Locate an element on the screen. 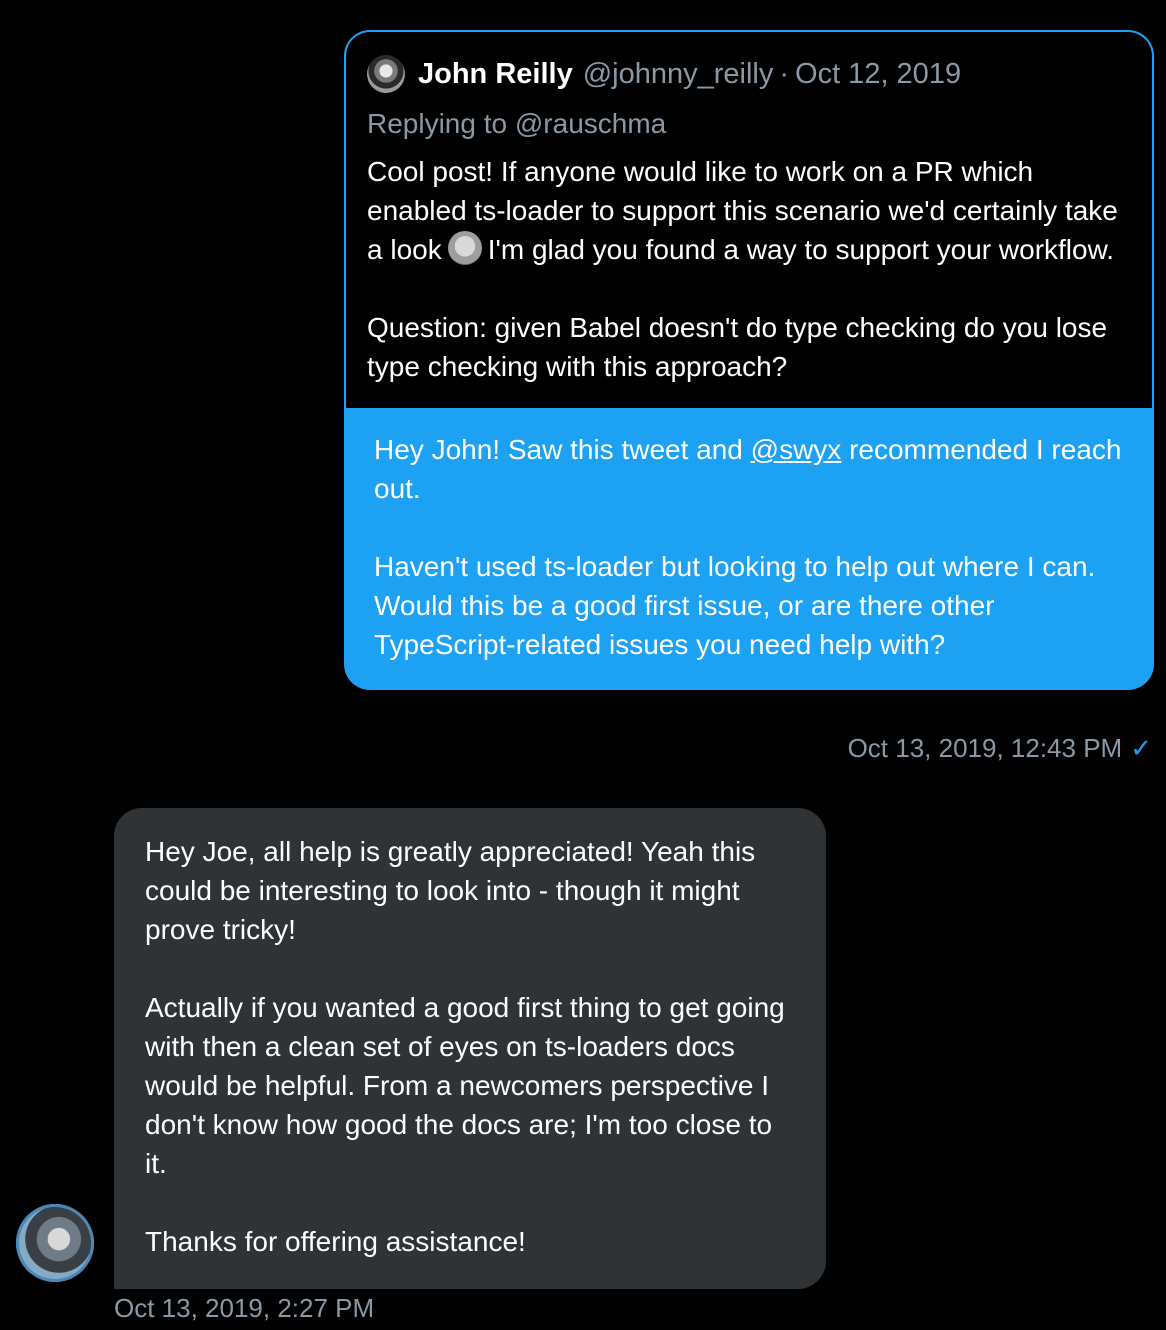  quoted-author-handle: @johnny_reilly is located at coordinates (678, 74).